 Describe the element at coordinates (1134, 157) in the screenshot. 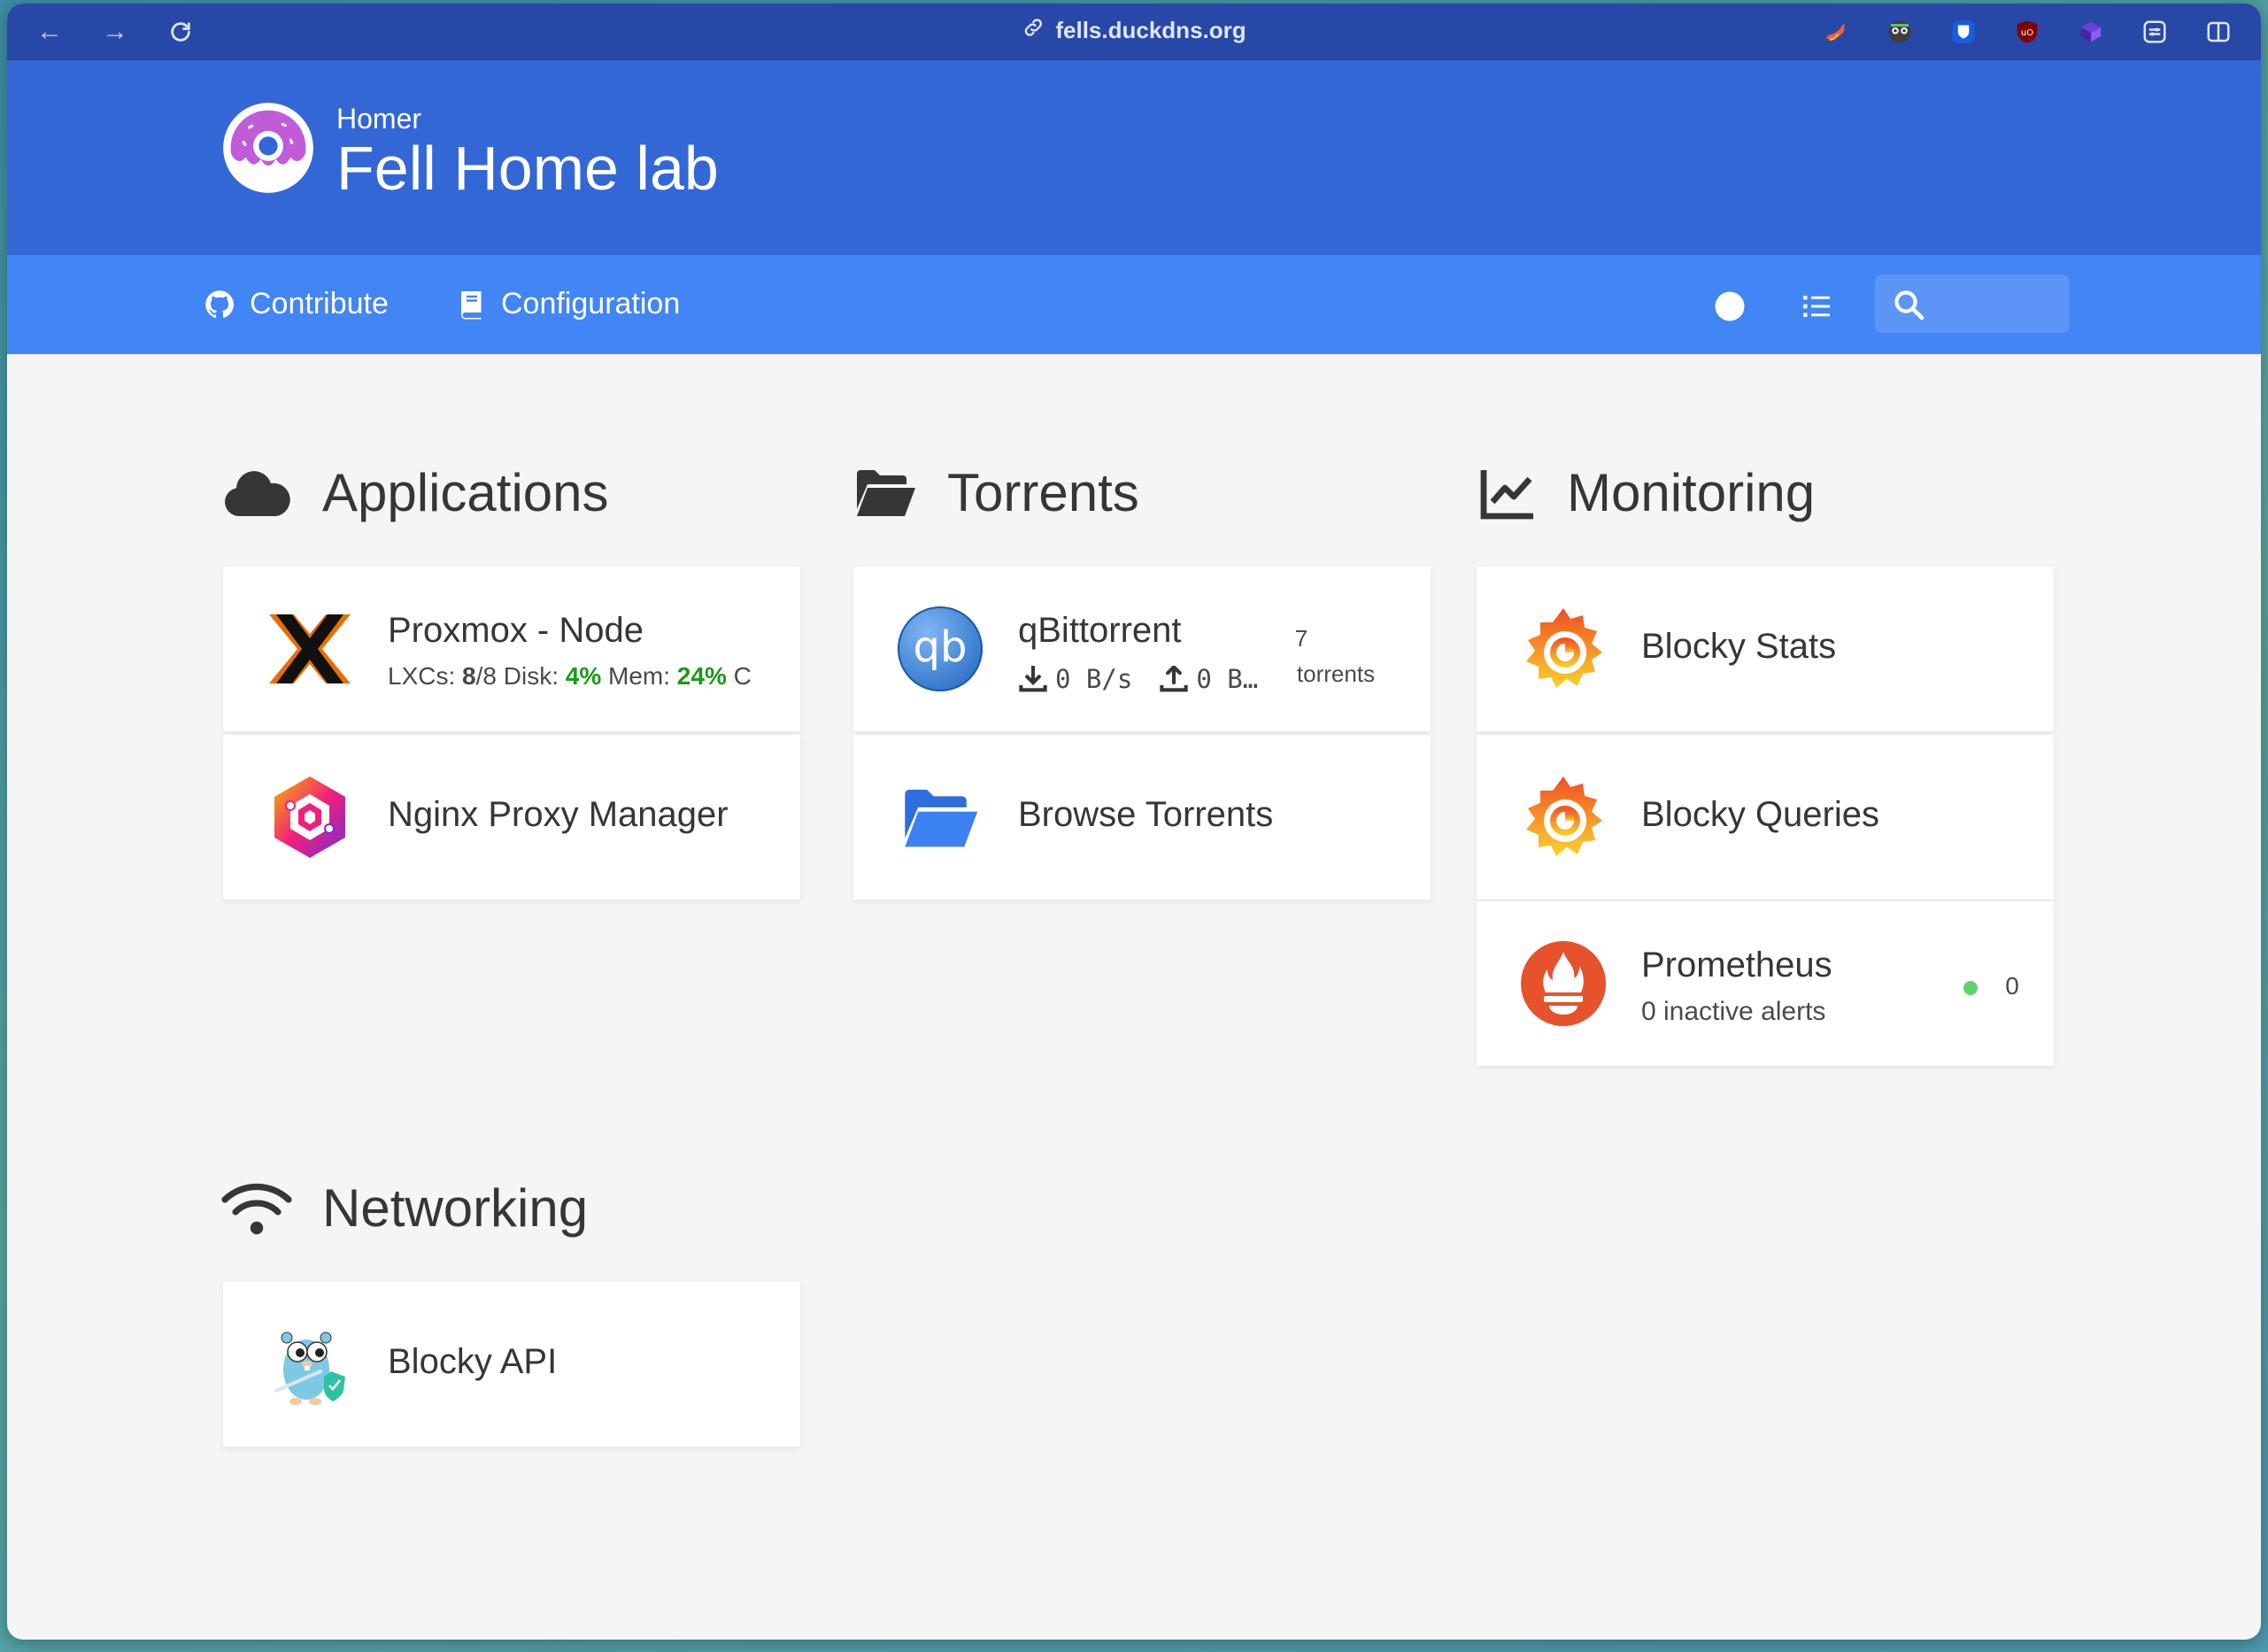

I see `page-header: Homer Fell Home lab` at that location.